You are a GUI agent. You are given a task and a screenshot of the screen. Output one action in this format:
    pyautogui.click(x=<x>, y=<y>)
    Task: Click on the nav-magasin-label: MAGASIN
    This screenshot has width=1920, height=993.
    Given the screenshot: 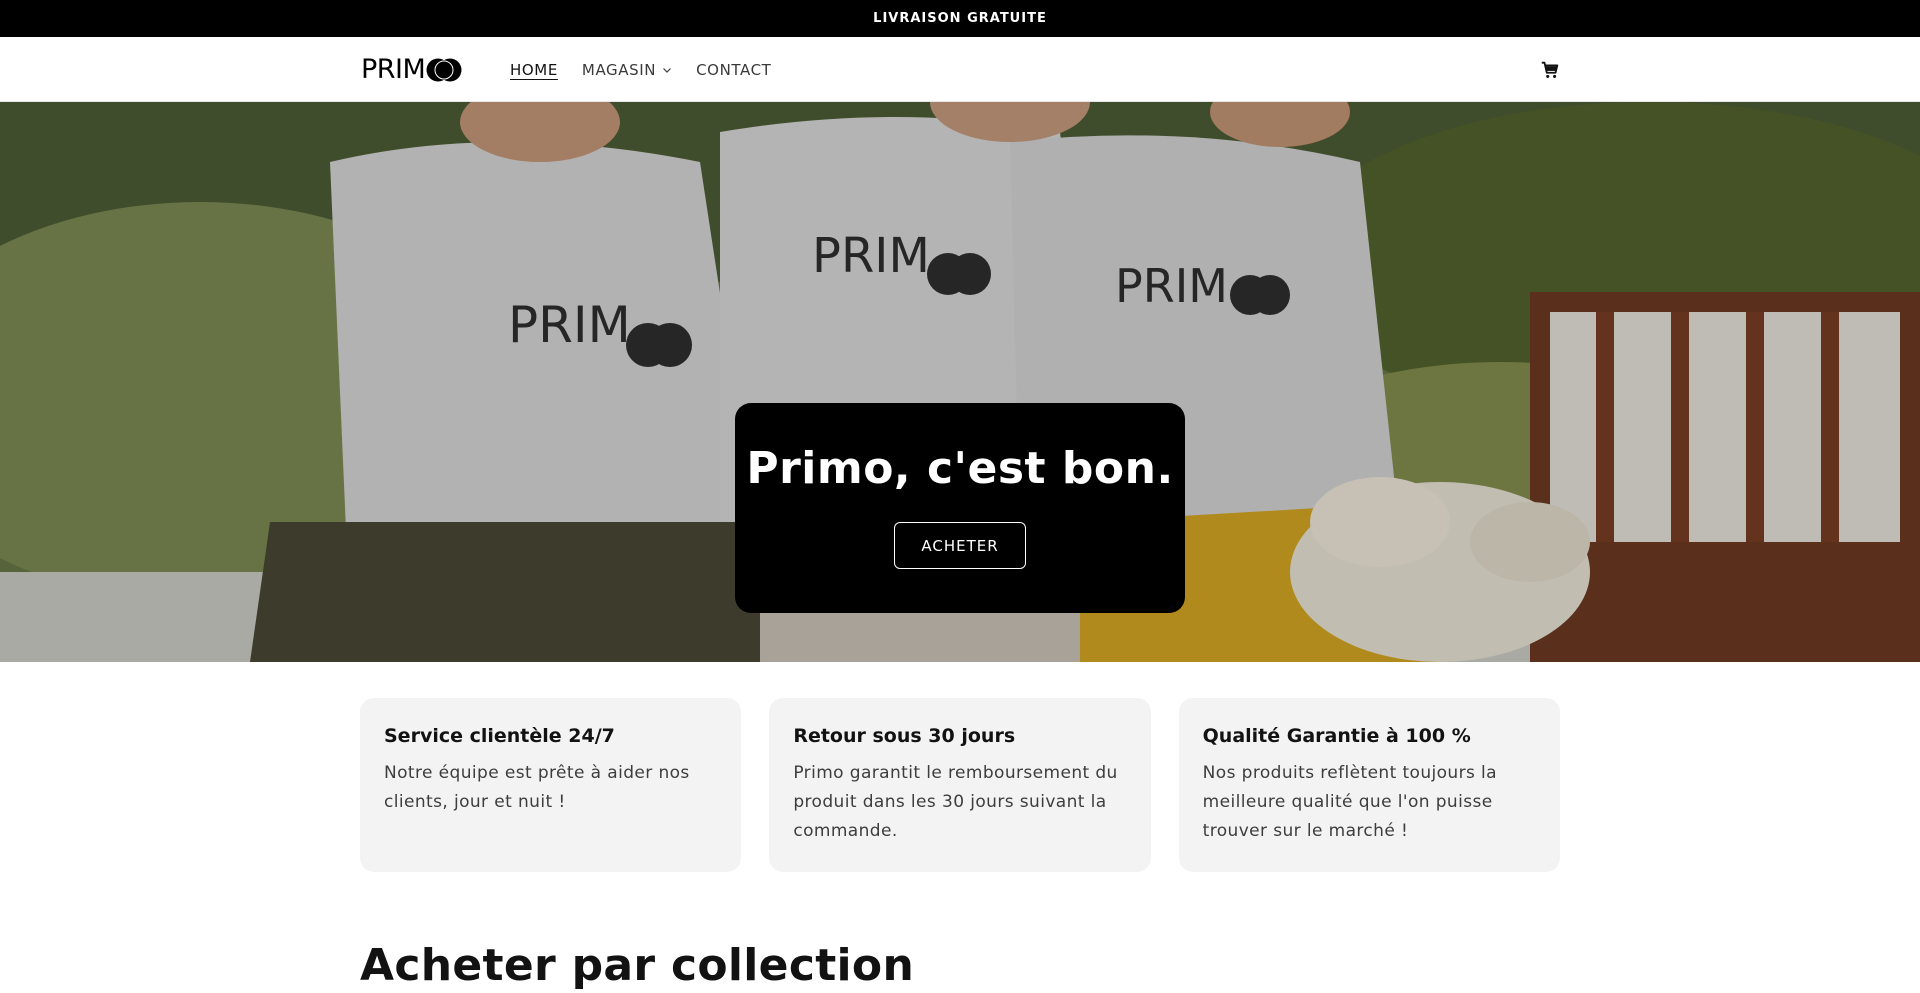 What is the action you would take?
    pyautogui.click(x=619, y=69)
    